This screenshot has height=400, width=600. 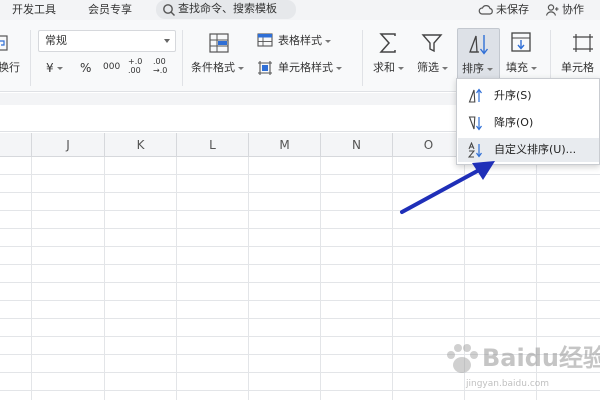 I want to click on menu-item-label: 升序(S), so click(x=513, y=95).